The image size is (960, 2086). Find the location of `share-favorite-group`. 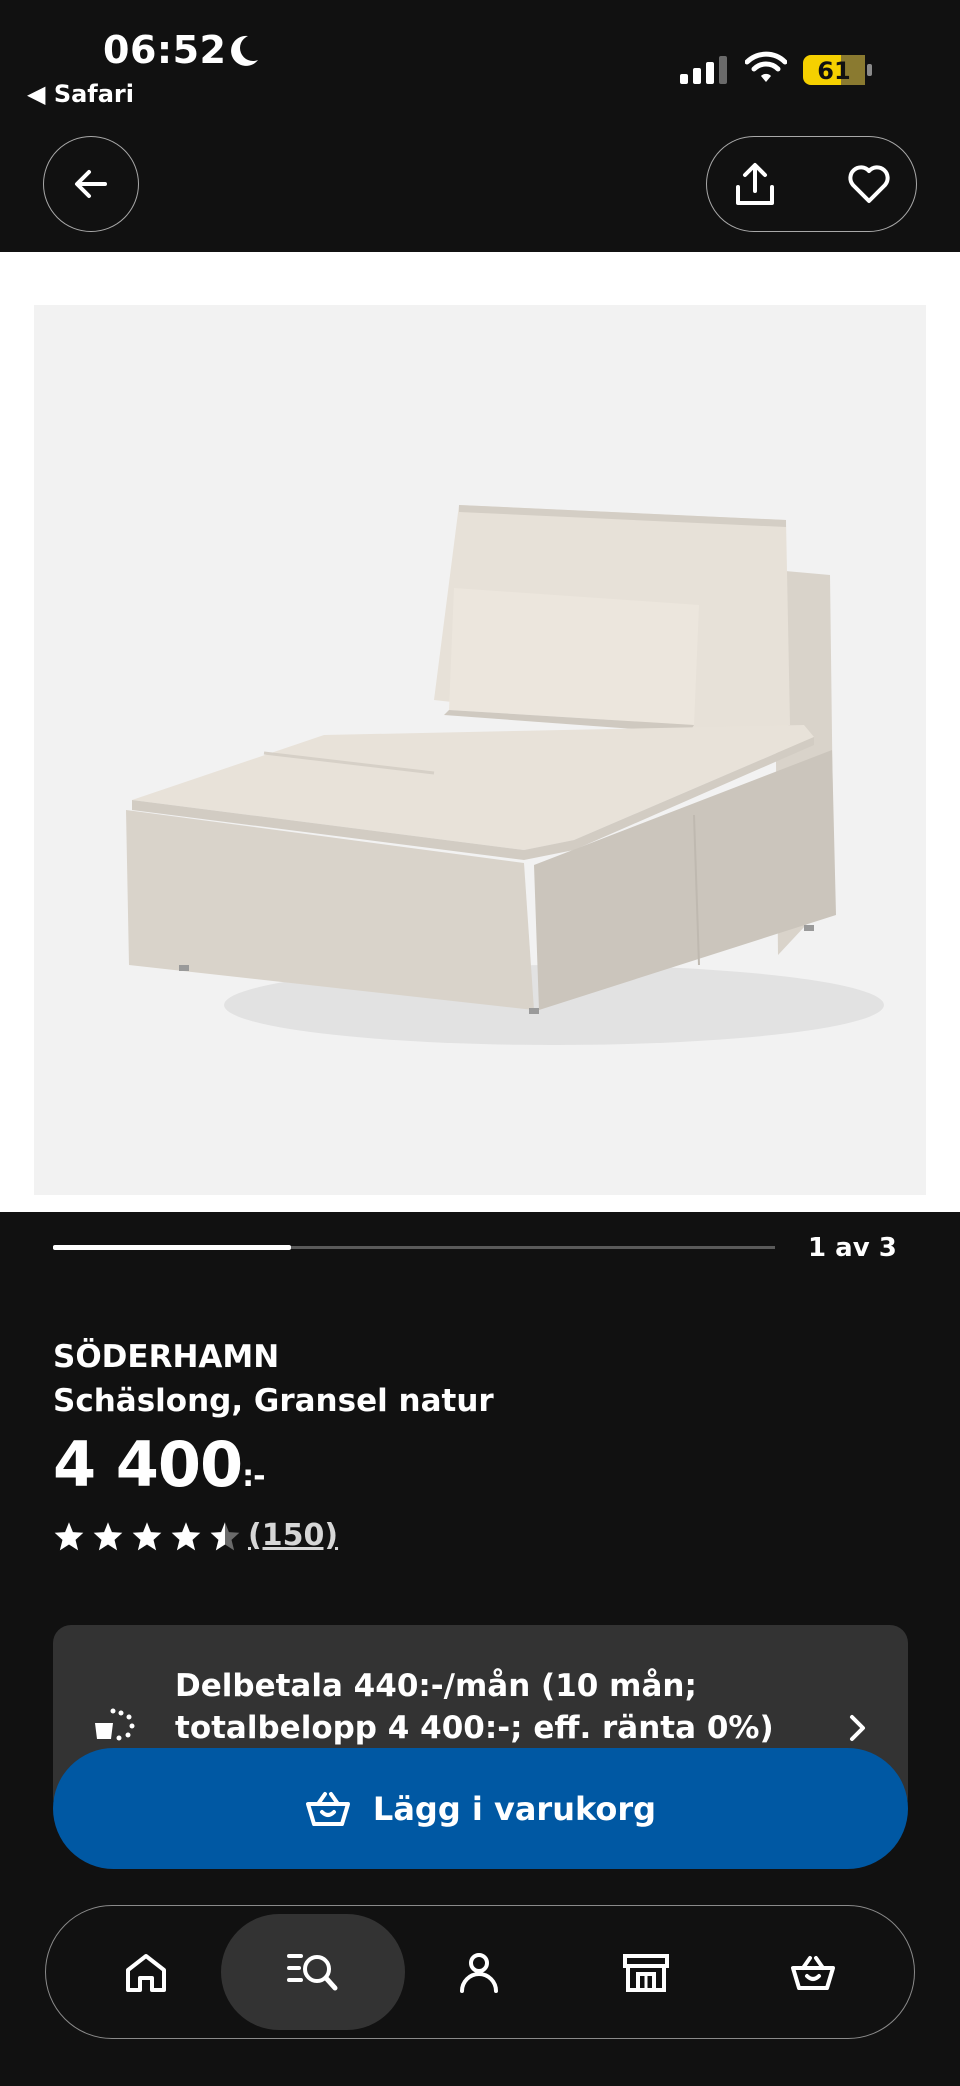

share-favorite-group is located at coordinates (811, 184).